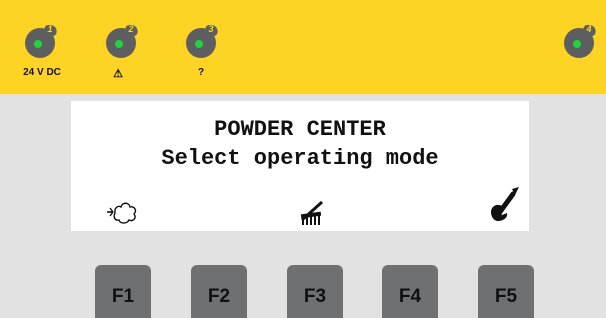 This screenshot has height=318, width=606. What do you see at coordinates (118, 74) in the screenshot?
I see `warning-icon: ⚠` at bounding box center [118, 74].